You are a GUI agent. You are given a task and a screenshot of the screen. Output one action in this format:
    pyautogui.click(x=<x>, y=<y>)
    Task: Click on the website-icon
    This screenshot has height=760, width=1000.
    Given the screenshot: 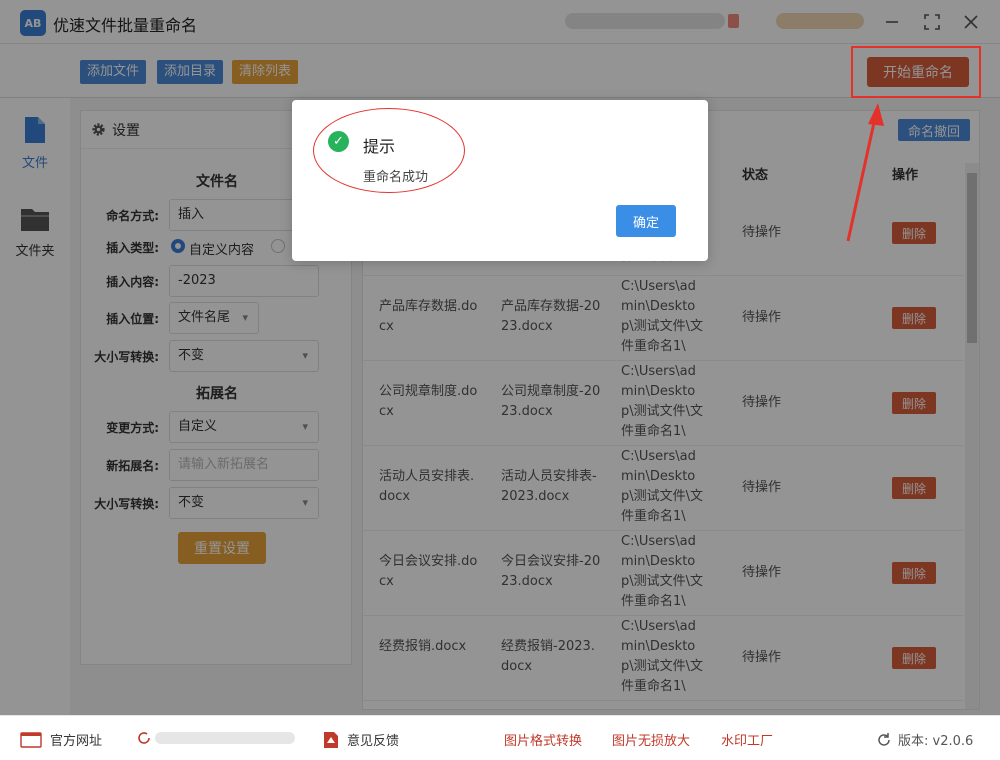 What is the action you would take?
    pyautogui.click(x=31, y=739)
    